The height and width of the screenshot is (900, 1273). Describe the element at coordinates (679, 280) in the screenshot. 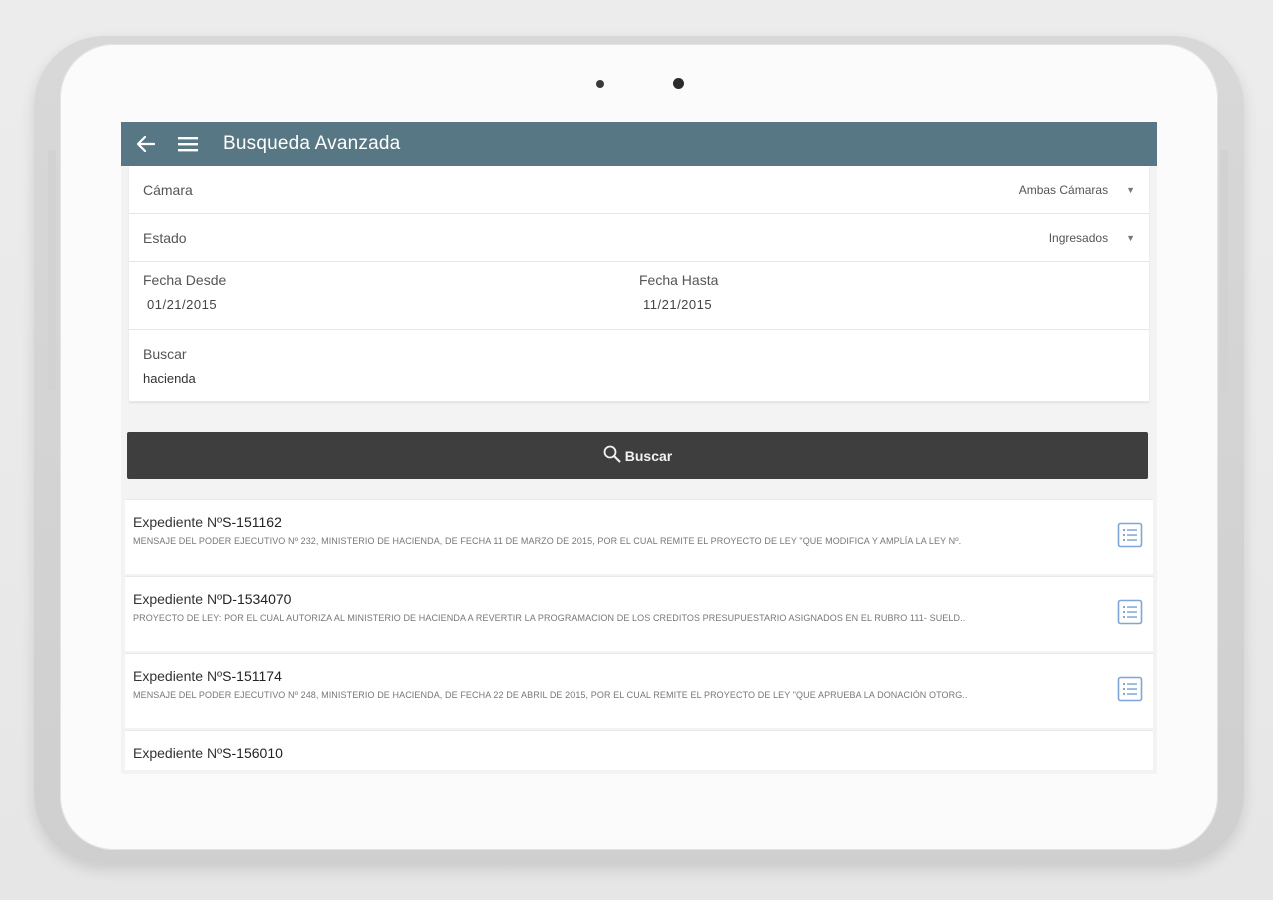

I see `fecha-hasta-label: Fecha Hasta` at that location.